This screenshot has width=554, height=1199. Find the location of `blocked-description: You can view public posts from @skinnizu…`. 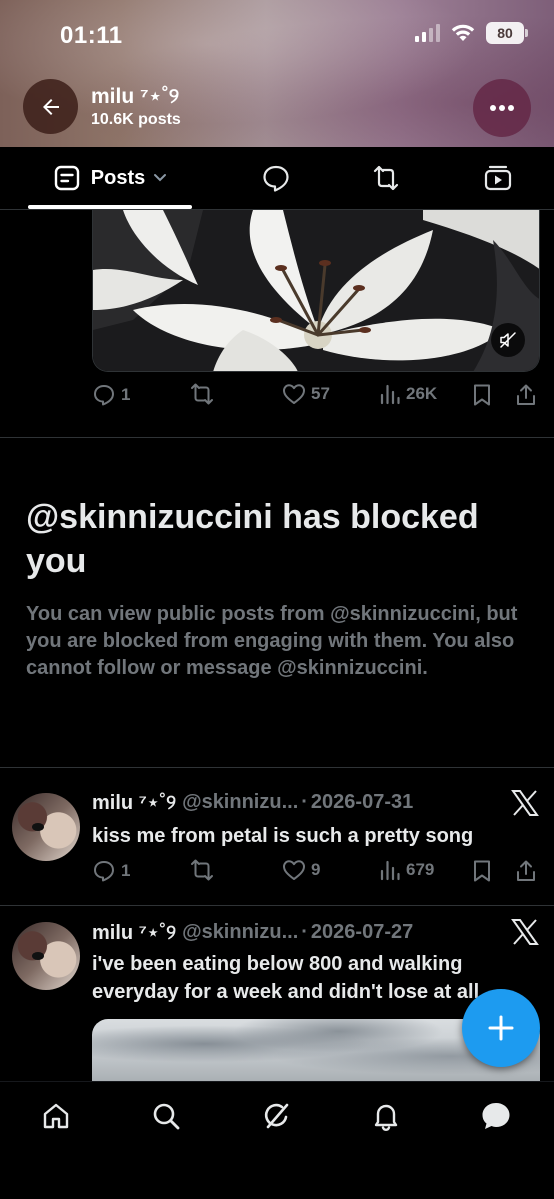

blocked-description: You can view public posts from @skinnizu… is located at coordinates (272, 641).